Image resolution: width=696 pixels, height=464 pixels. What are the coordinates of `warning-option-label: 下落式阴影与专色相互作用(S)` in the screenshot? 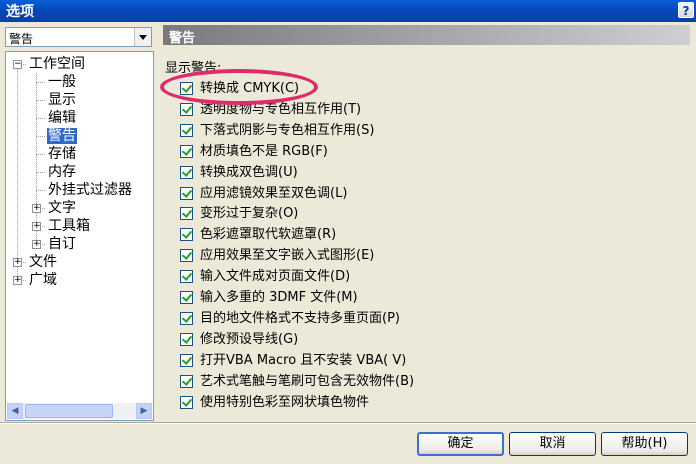 It's located at (287, 130).